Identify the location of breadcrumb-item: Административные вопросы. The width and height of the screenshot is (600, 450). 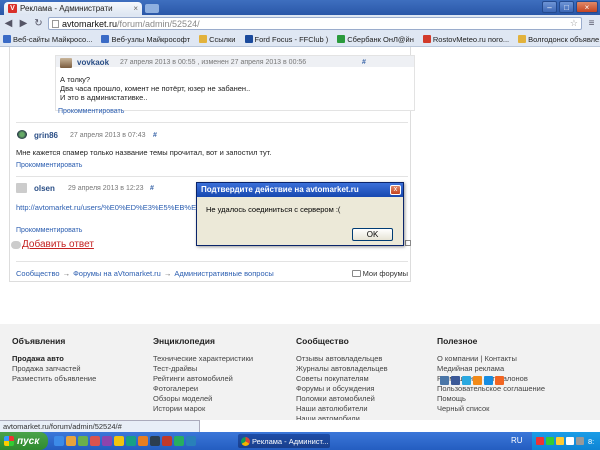
(223, 273).